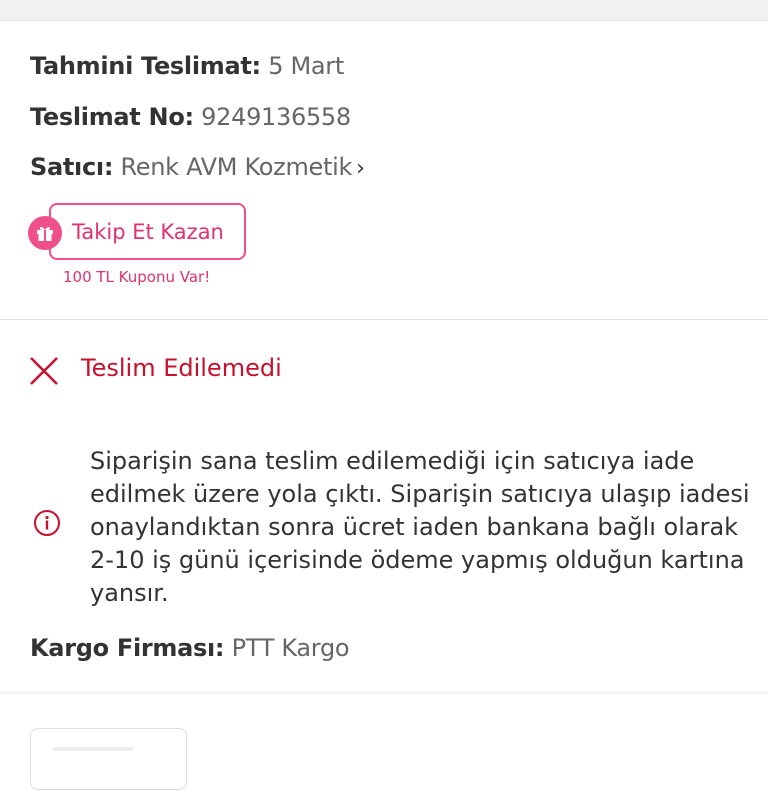 This screenshot has width=768, height=794. What do you see at coordinates (236, 167) in the screenshot?
I see `seller-name: Renk AVM Kozmetik` at bounding box center [236, 167].